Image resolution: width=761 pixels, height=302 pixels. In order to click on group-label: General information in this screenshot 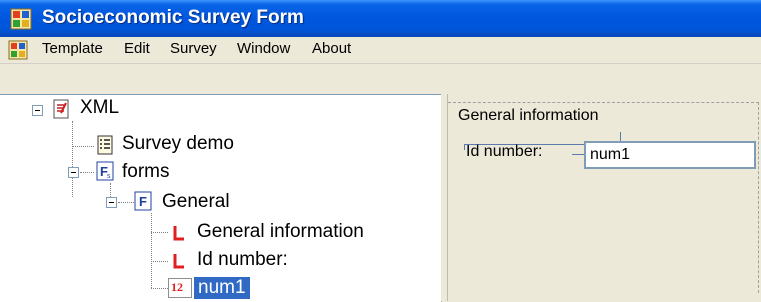, I will do `click(528, 116)`.